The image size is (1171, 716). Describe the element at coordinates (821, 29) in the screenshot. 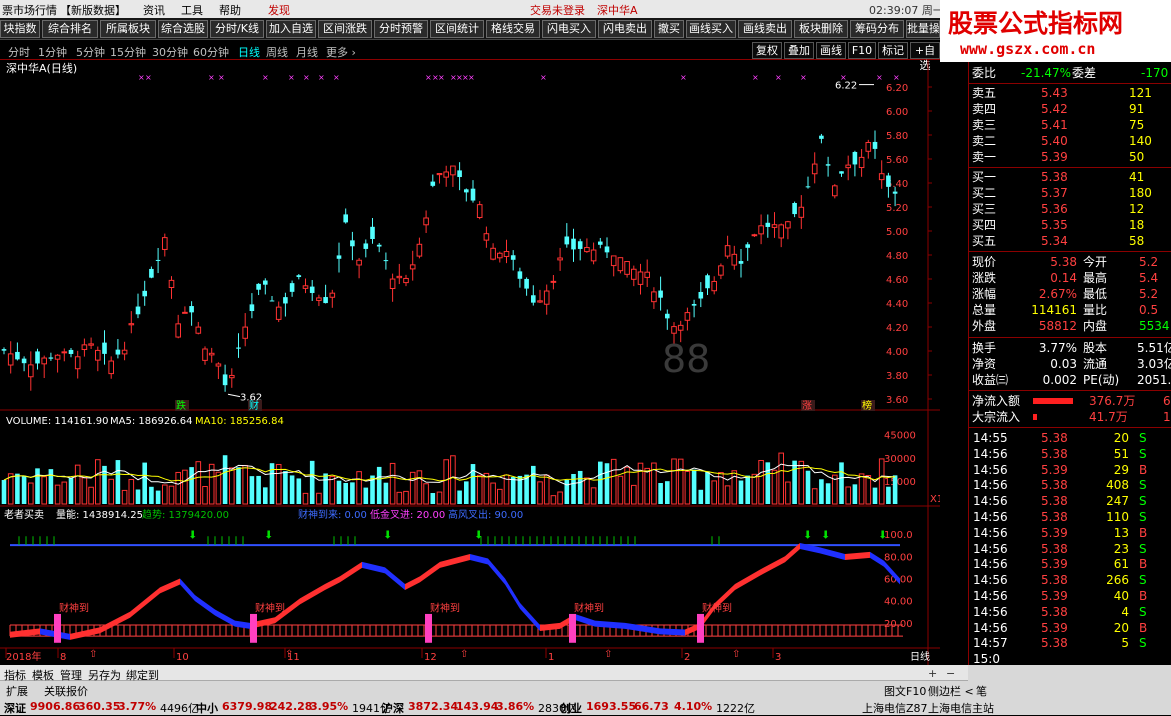

I see `toolbar-button: 板块删除` at that location.